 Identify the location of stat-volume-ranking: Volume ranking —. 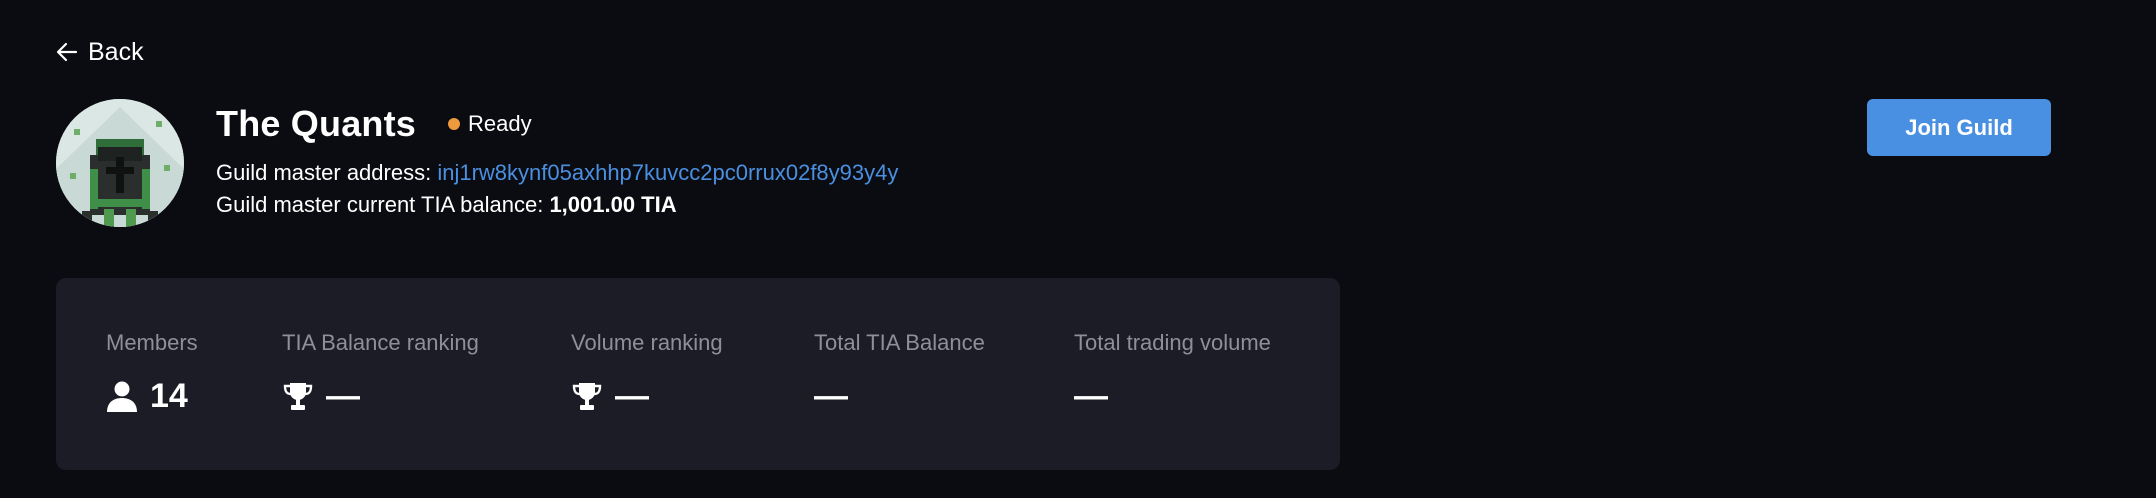
(647, 373).